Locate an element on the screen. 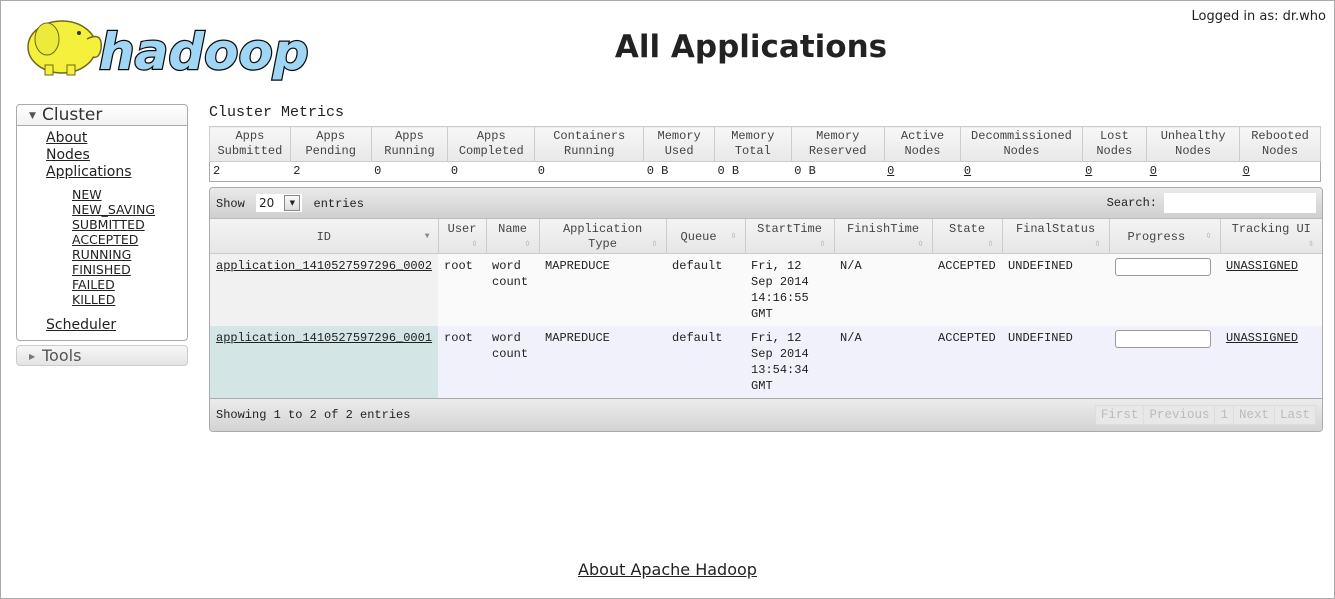  metric-value-cell: 2 is located at coordinates (331, 171).